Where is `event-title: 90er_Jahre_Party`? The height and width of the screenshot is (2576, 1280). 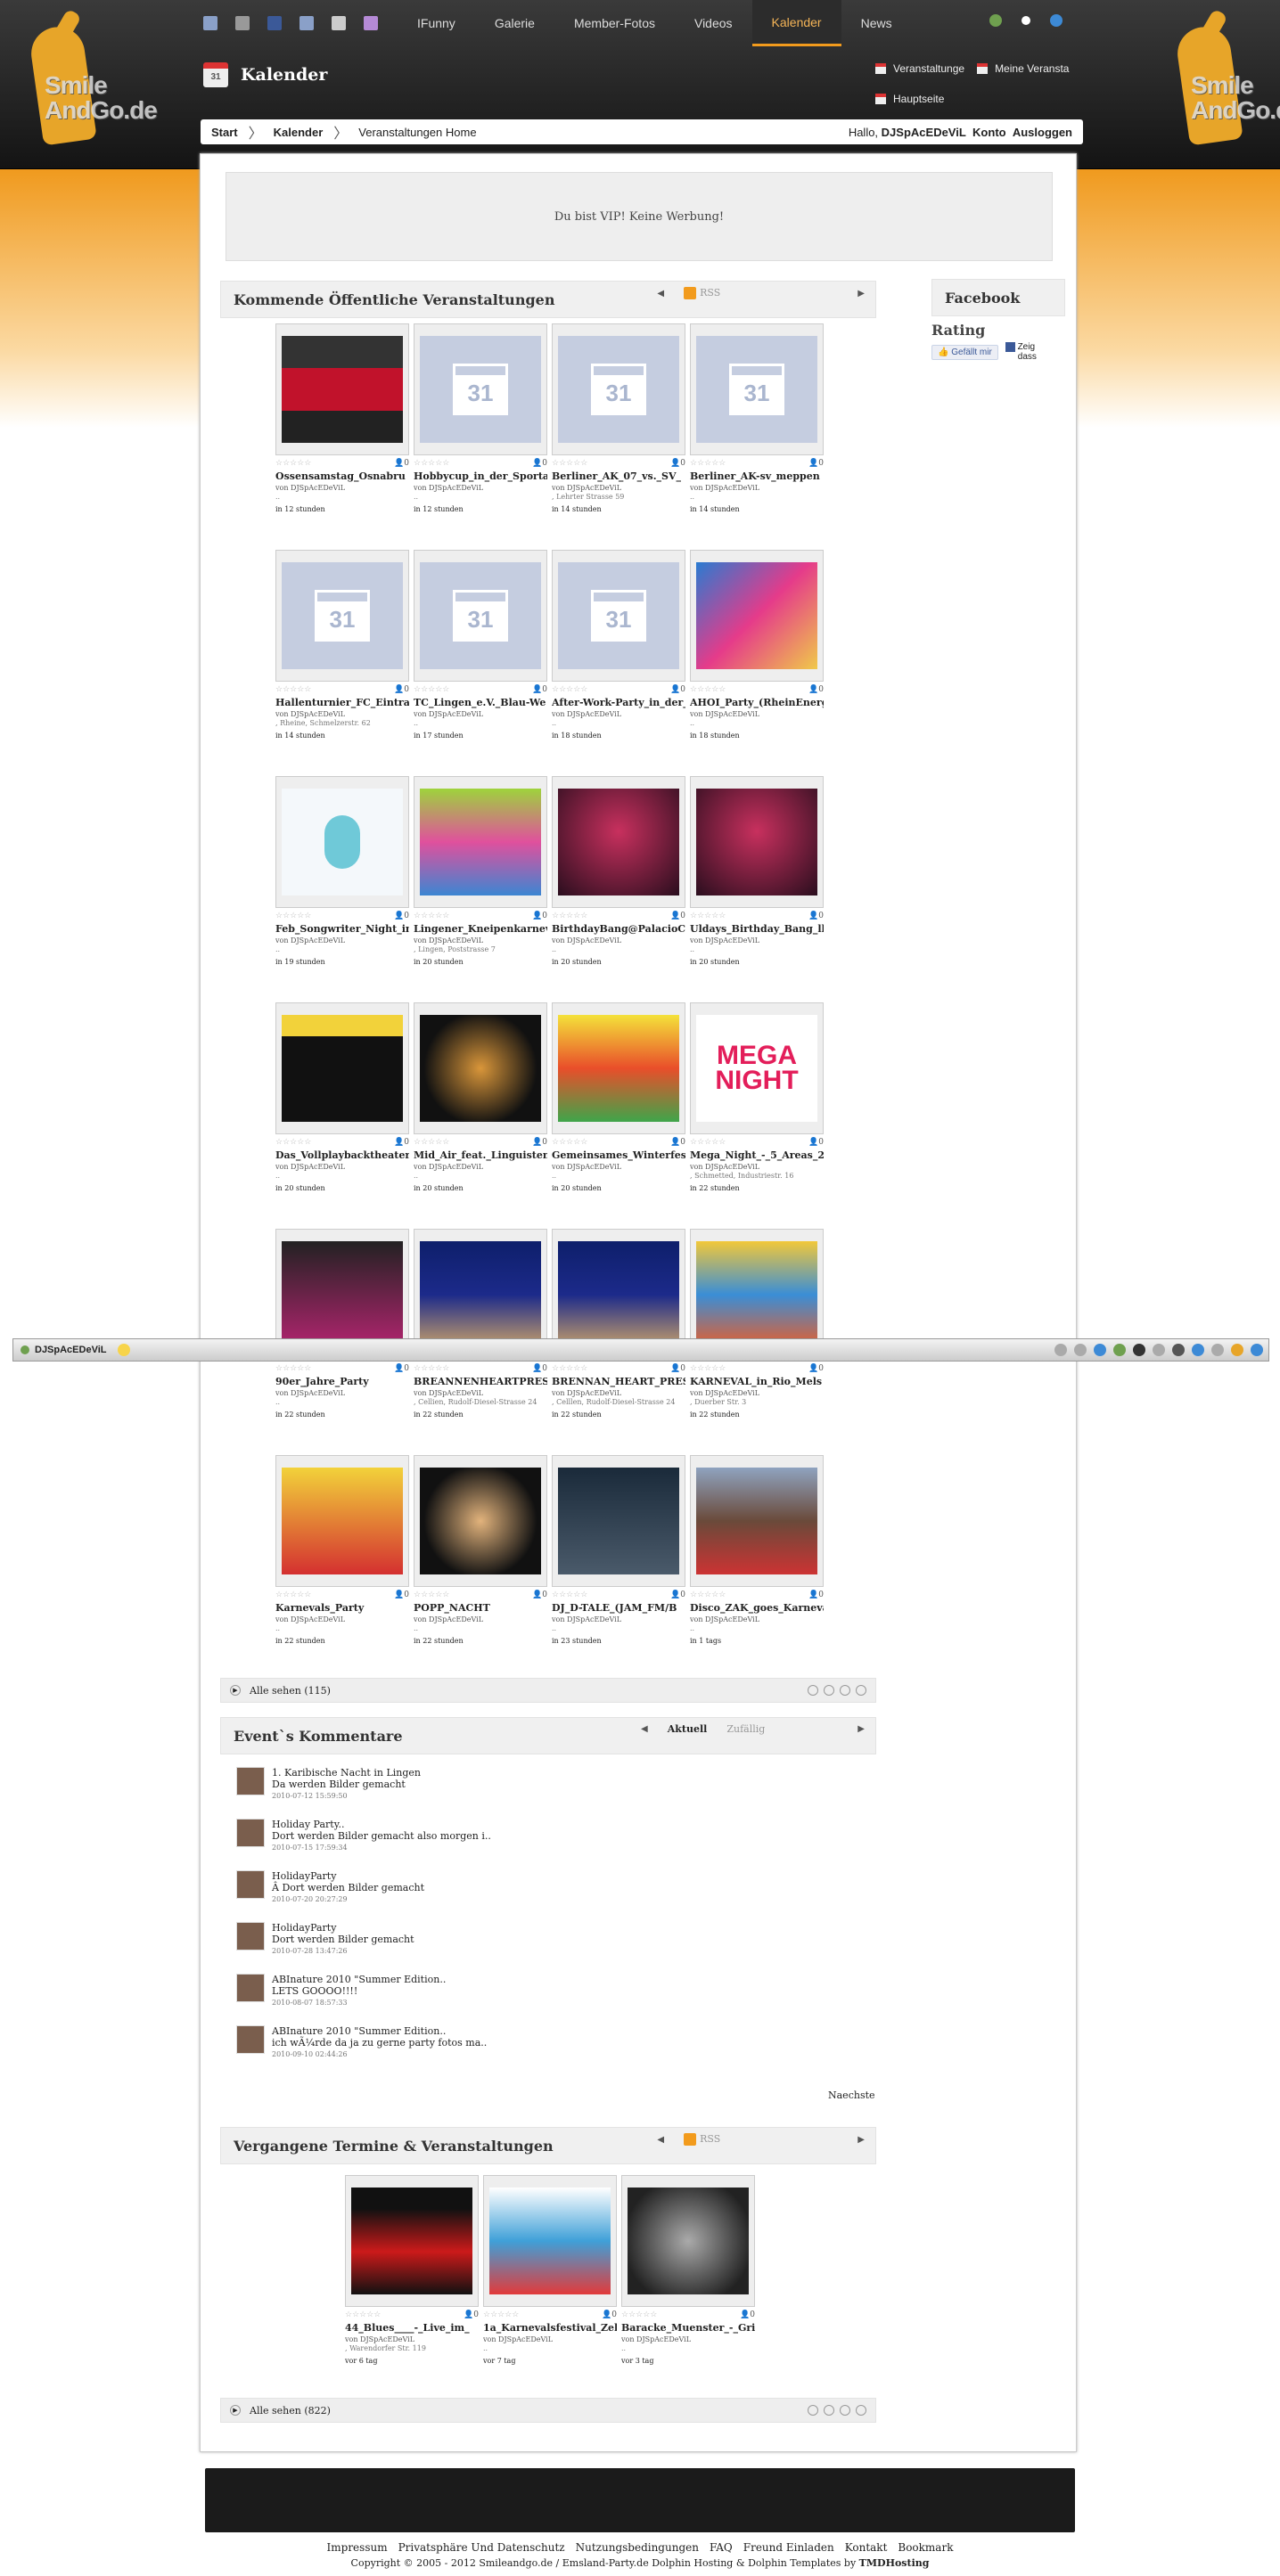 event-title: 90er_Jahre_Party is located at coordinates (342, 1381).